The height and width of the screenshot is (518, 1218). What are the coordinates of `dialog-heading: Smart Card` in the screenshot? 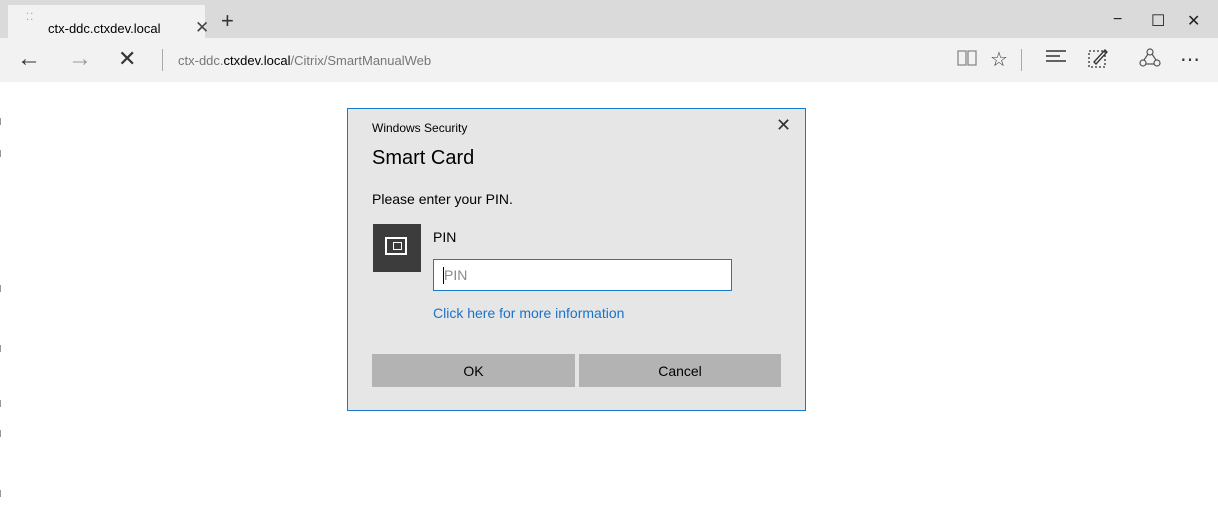 It's located at (423, 158).